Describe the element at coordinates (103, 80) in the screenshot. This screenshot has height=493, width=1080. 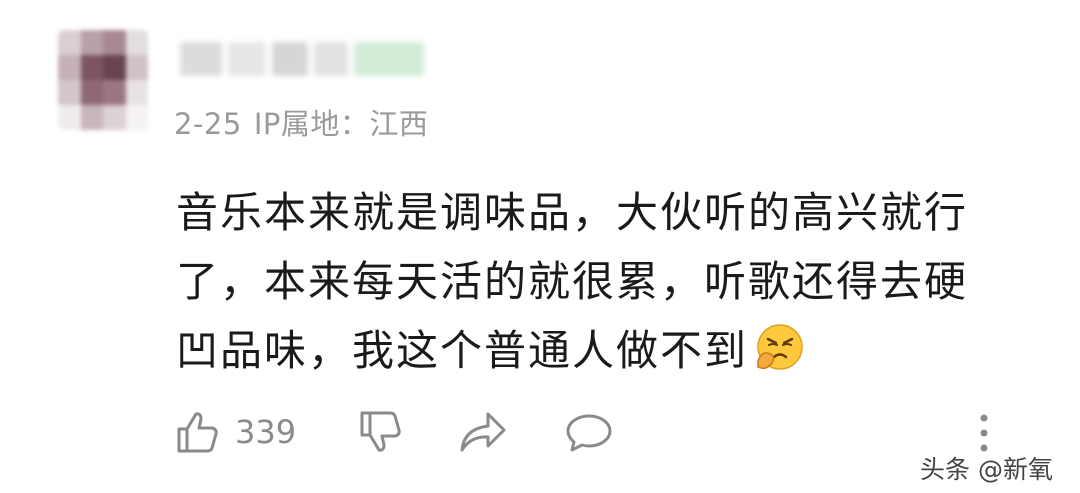
I see `avatar` at that location.